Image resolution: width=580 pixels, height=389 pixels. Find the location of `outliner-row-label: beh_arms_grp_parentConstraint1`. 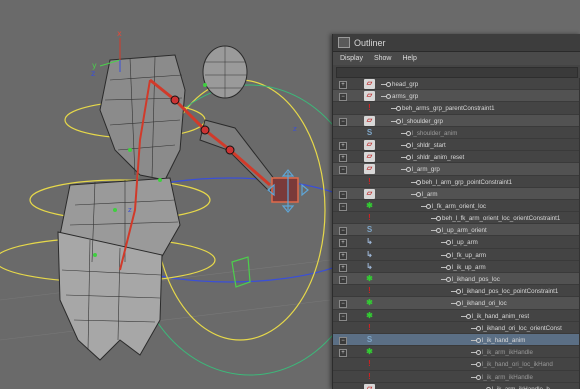

outliner-row-label: beh_arms_grp_parentConstraint1 is located at coordinates (448, 109).